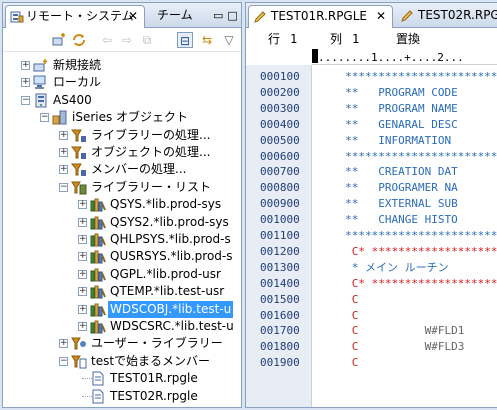  Describe the element at coordinates (77, 65) in the screenshot. I see `tree-item-label: 新規接続` at that location.